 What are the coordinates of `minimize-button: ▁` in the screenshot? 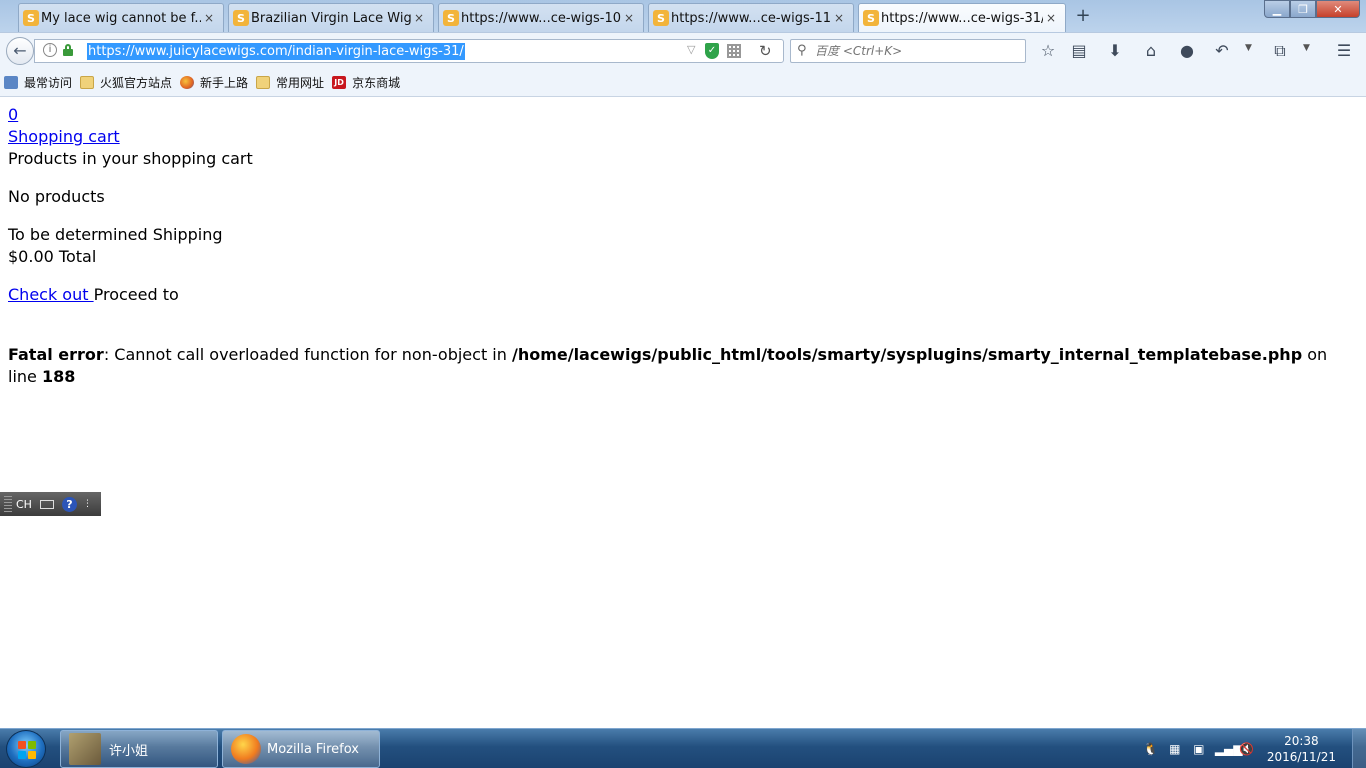 It's located at (1277, 9).